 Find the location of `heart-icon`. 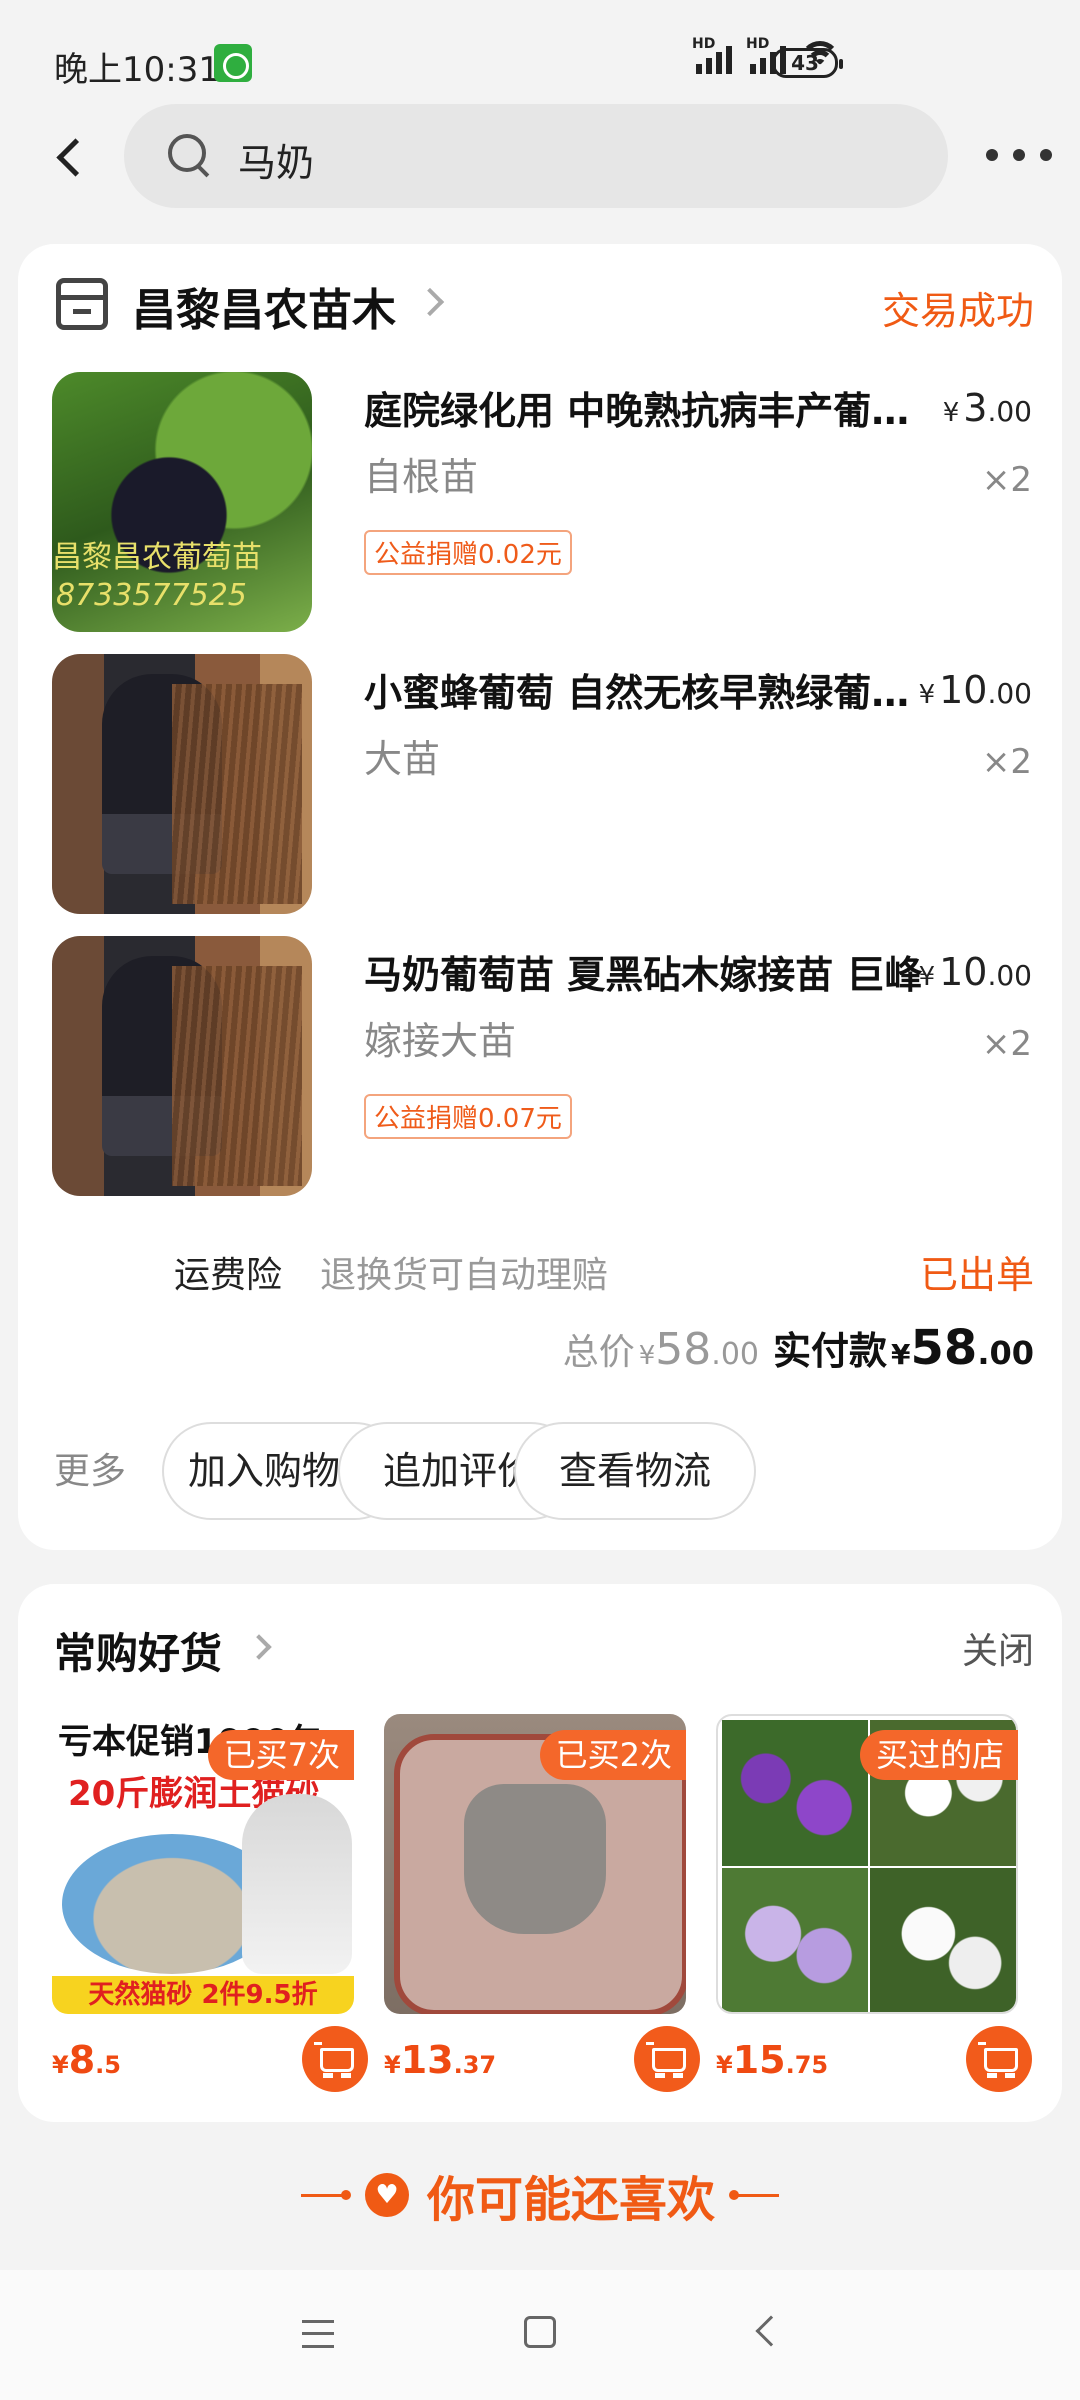

heart-icon is located at coordinates (386, 2195).